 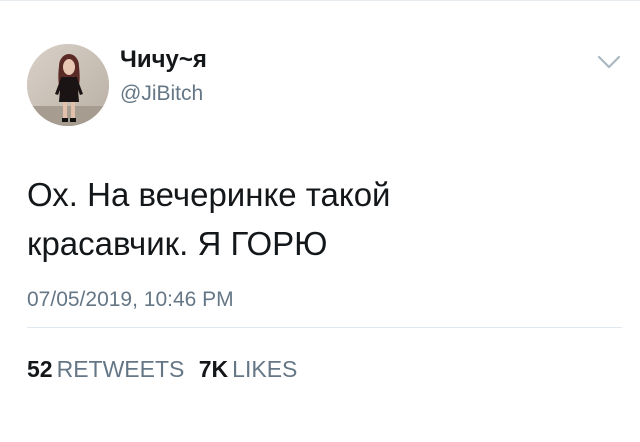 I want to click on avatar, so click(x=68, y=85).